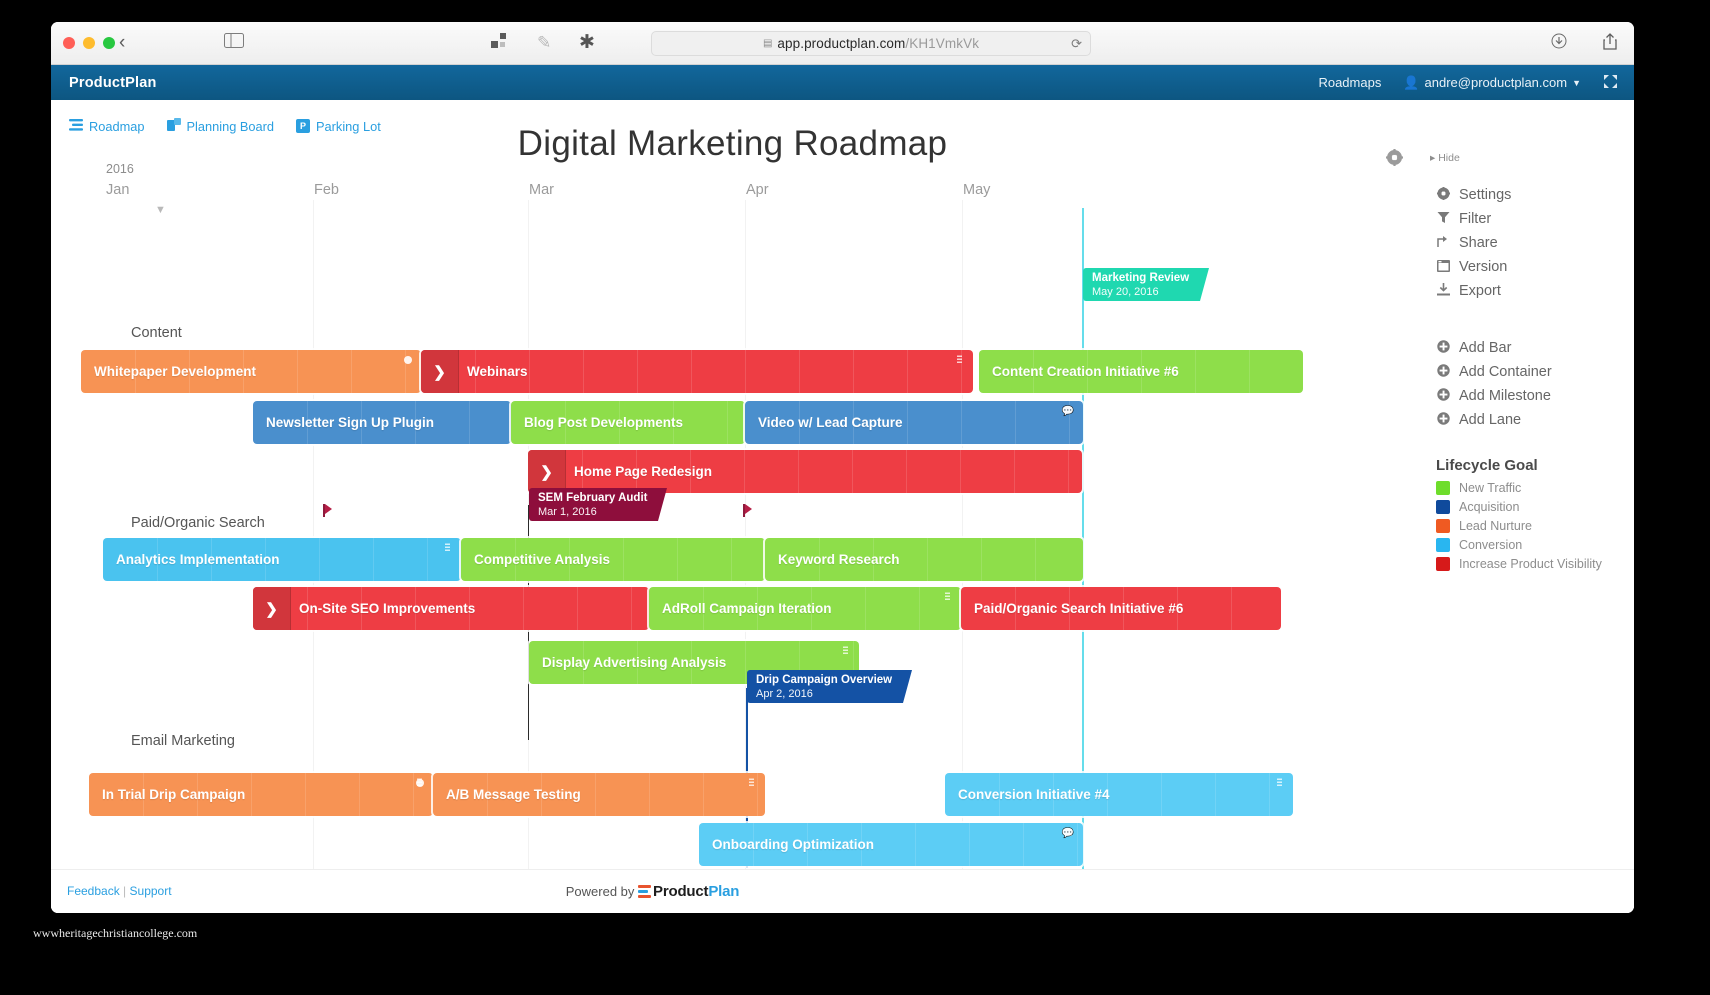 This screenshot has width=1710, height=995. Describe the element at coordinates (1076, 44) in the screenshot. I see `reload-icon: ⟳` at that location.